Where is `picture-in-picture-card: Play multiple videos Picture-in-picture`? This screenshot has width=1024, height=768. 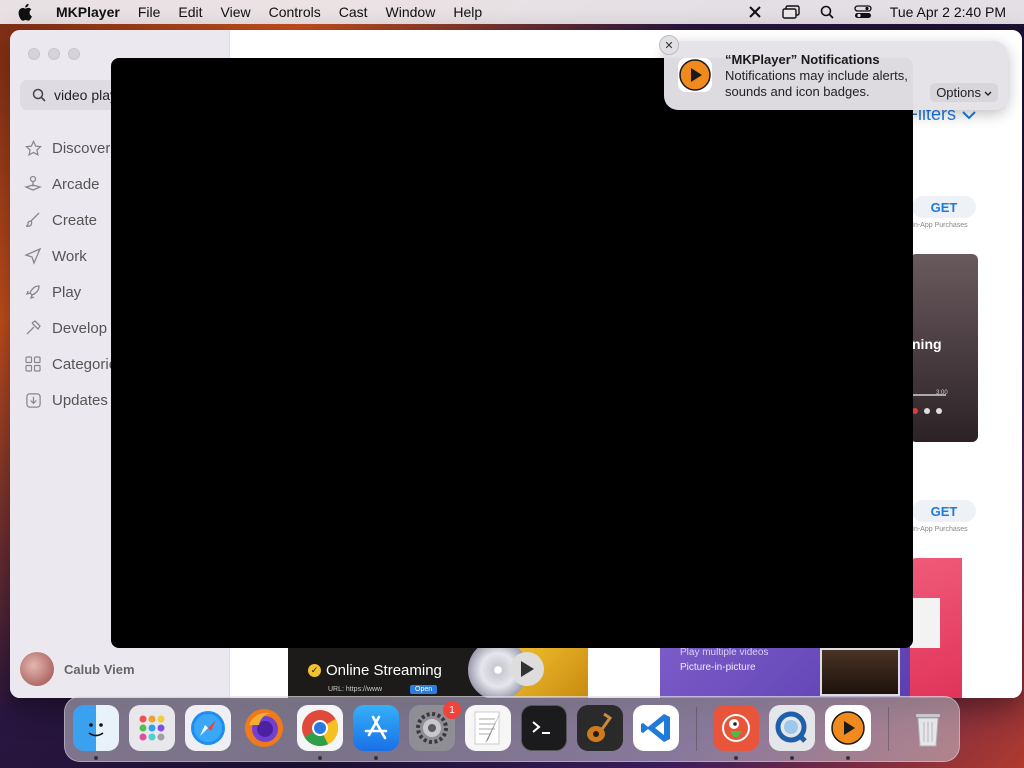 picture-in-picture-card: Play multiple videos Picture-in-picture is located at coordinates (785, 669).